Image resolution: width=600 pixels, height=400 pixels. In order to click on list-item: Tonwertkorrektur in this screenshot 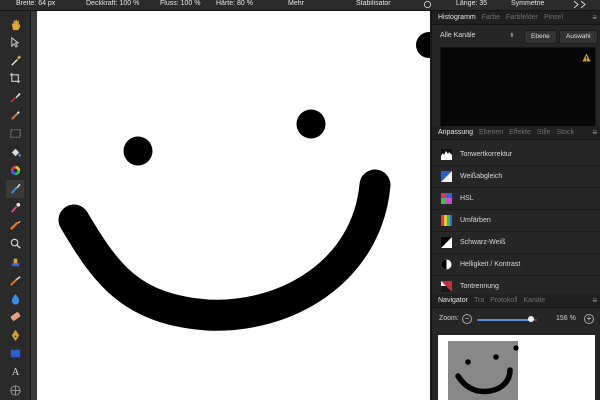, I will do `click(516, 155)`.